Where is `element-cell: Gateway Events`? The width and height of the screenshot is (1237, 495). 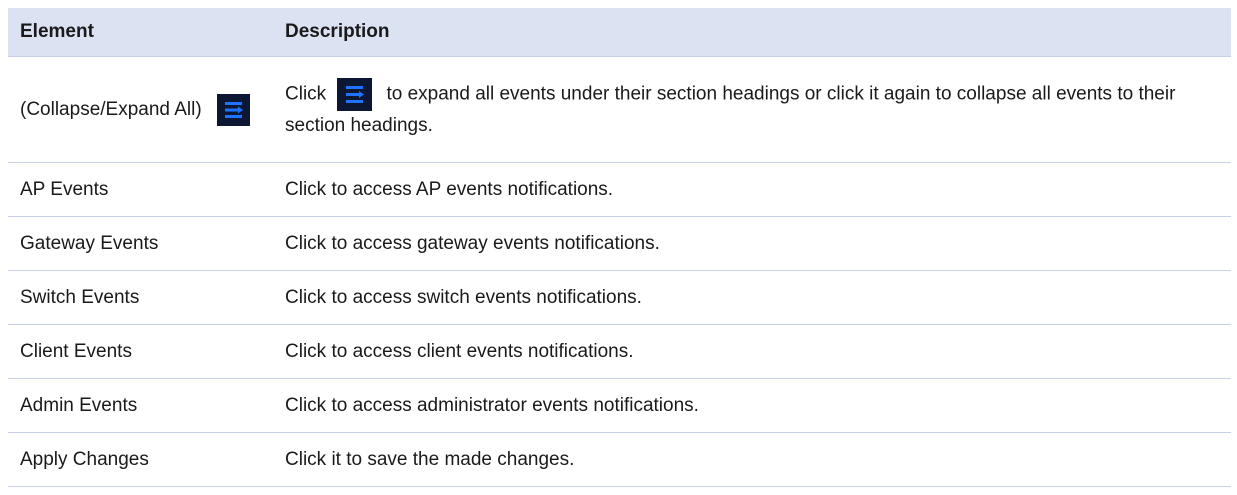 element-cell: Gateway Events is located at coordinates (140, 243).